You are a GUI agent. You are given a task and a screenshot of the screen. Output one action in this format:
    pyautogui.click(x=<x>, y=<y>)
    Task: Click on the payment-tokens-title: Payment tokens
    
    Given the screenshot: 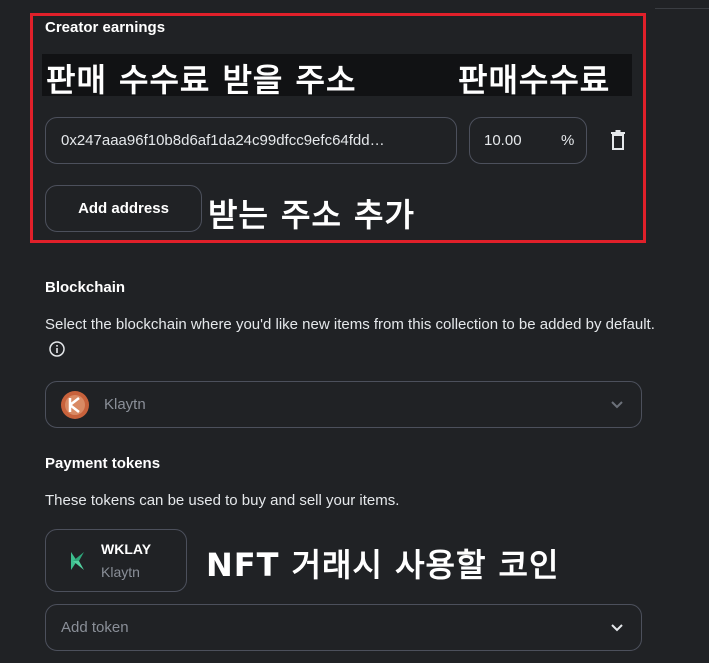 What is the action you would take?
    pyautogui.click(x=103, y=463)
    